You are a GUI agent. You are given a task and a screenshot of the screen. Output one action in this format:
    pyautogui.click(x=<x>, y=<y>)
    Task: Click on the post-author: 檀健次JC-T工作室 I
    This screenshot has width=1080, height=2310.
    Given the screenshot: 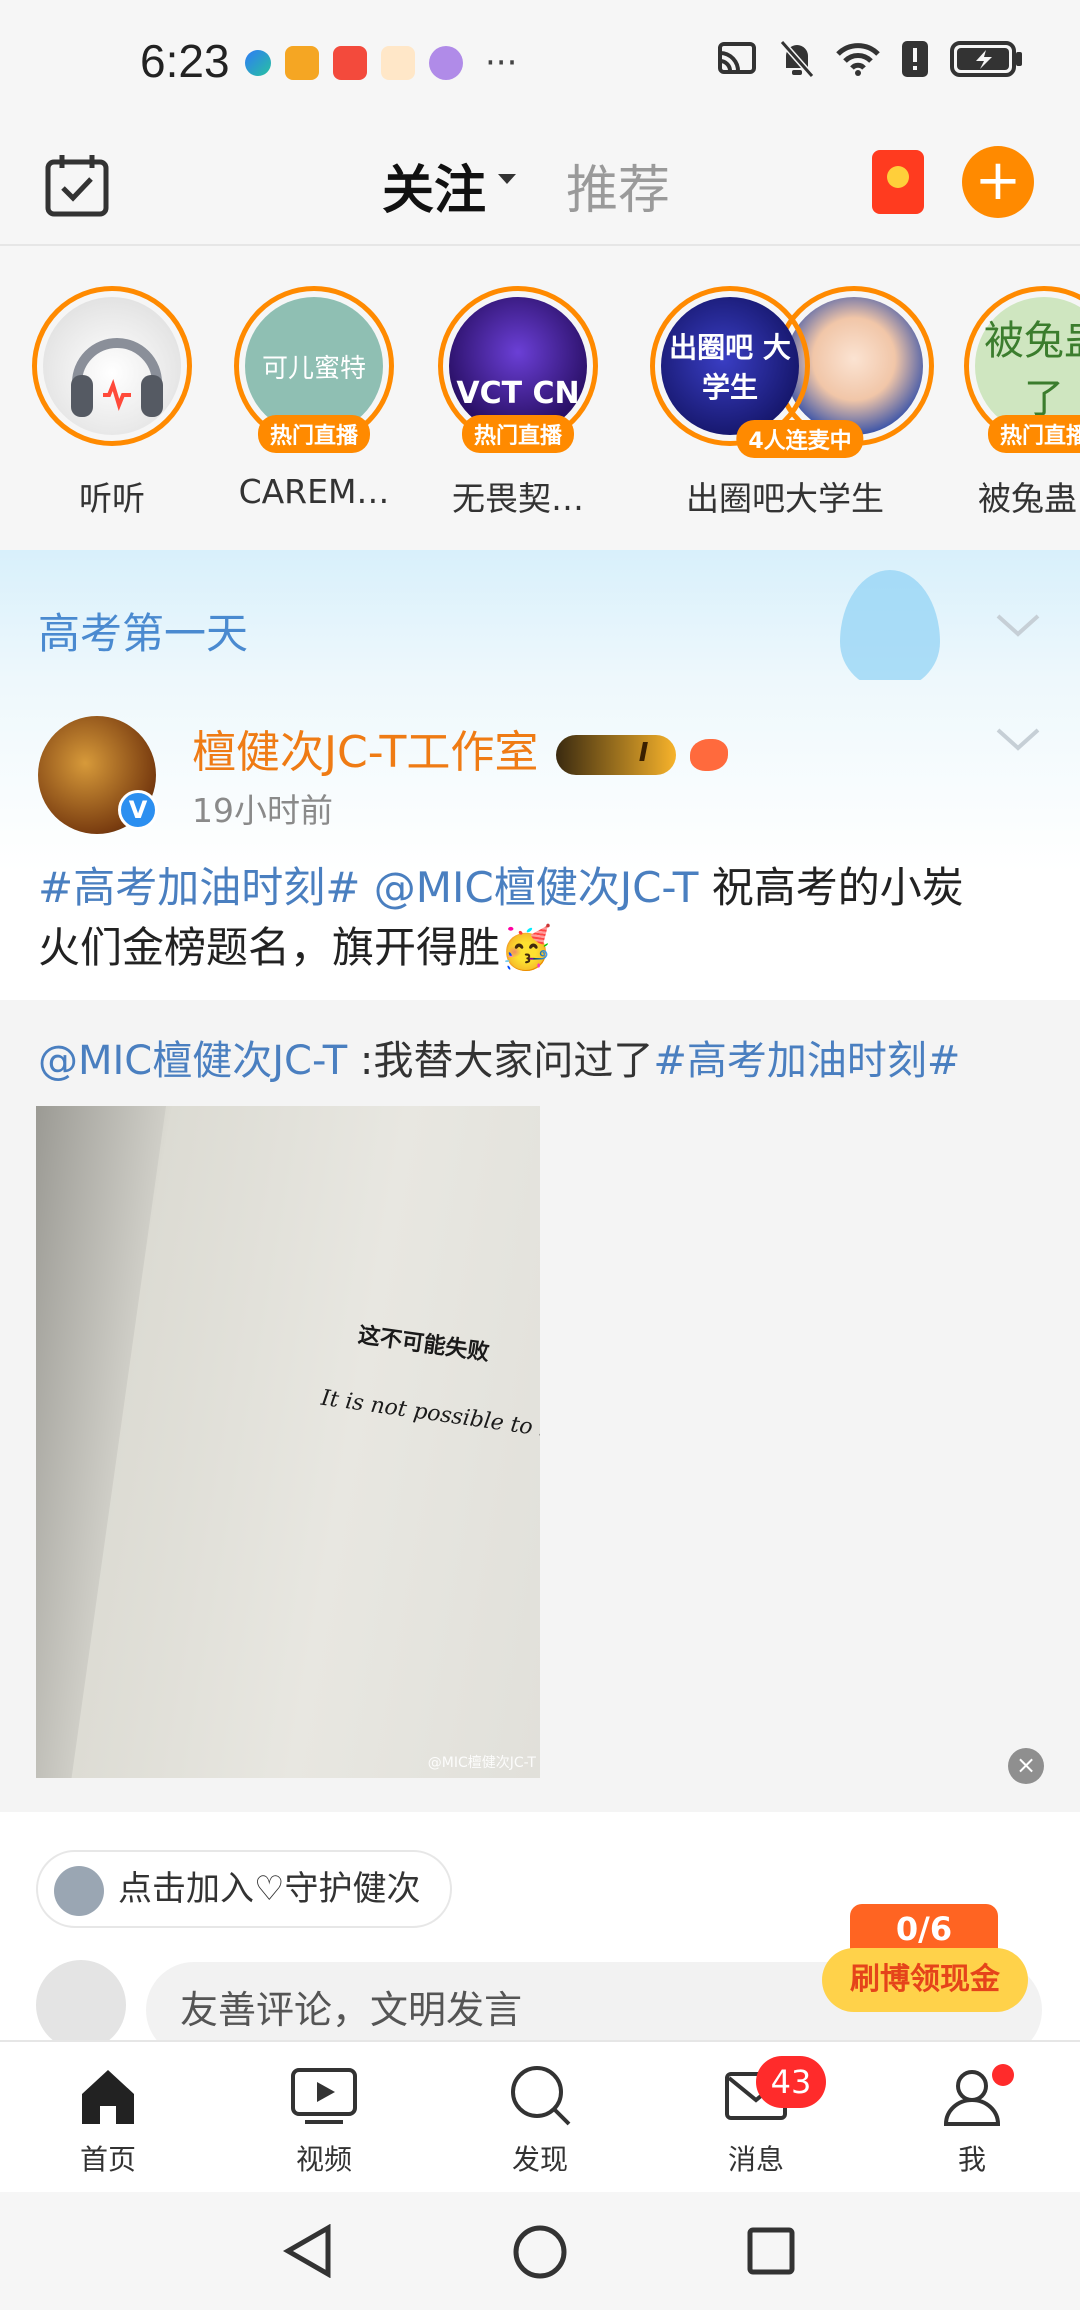 What is the action you would take?
    pyautogui.click(x=460, y=748)
    